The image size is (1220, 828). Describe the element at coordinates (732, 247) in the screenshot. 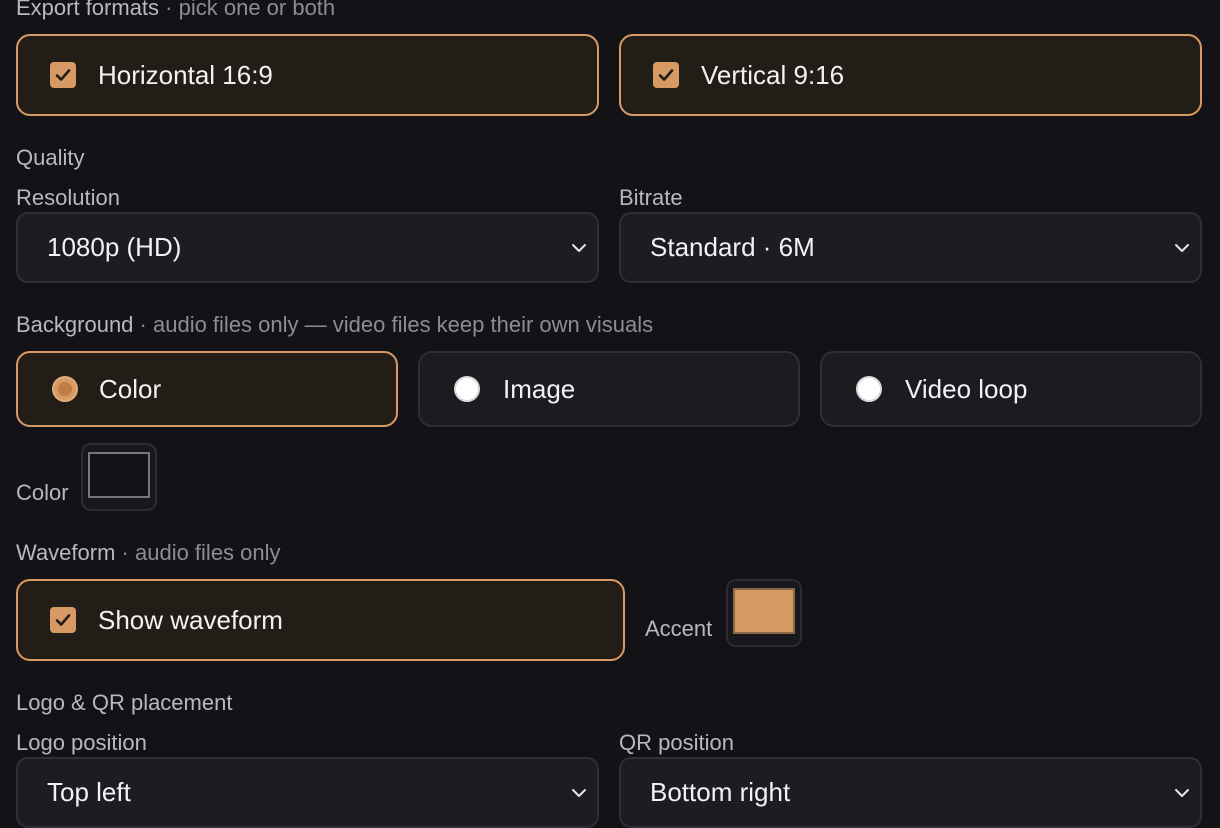

I see `bitrate-value: Standard · 6M` at that location.